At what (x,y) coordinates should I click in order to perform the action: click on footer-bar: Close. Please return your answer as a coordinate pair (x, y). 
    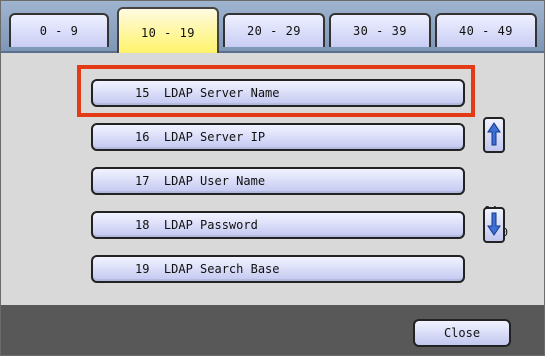
    Looking at the image, I should click on (272, 330).